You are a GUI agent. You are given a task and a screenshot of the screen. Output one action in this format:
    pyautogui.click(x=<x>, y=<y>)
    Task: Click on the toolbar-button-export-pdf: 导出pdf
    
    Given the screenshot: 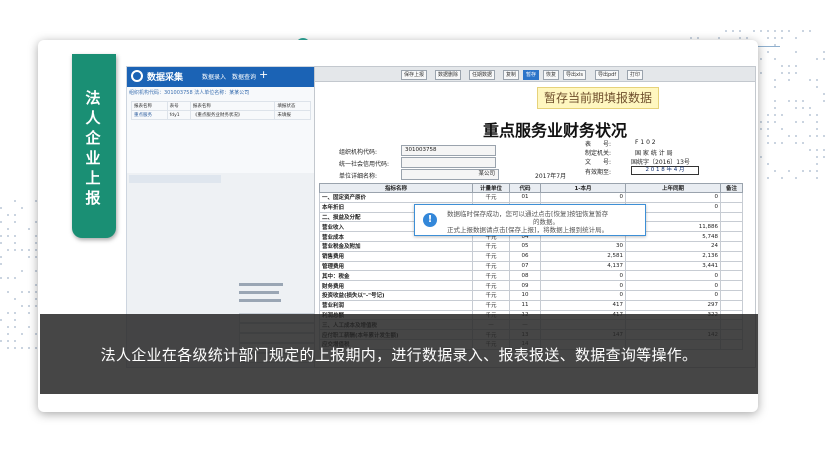 What is the action you would take?
    pyautogui.click(x=607, y=75)
    